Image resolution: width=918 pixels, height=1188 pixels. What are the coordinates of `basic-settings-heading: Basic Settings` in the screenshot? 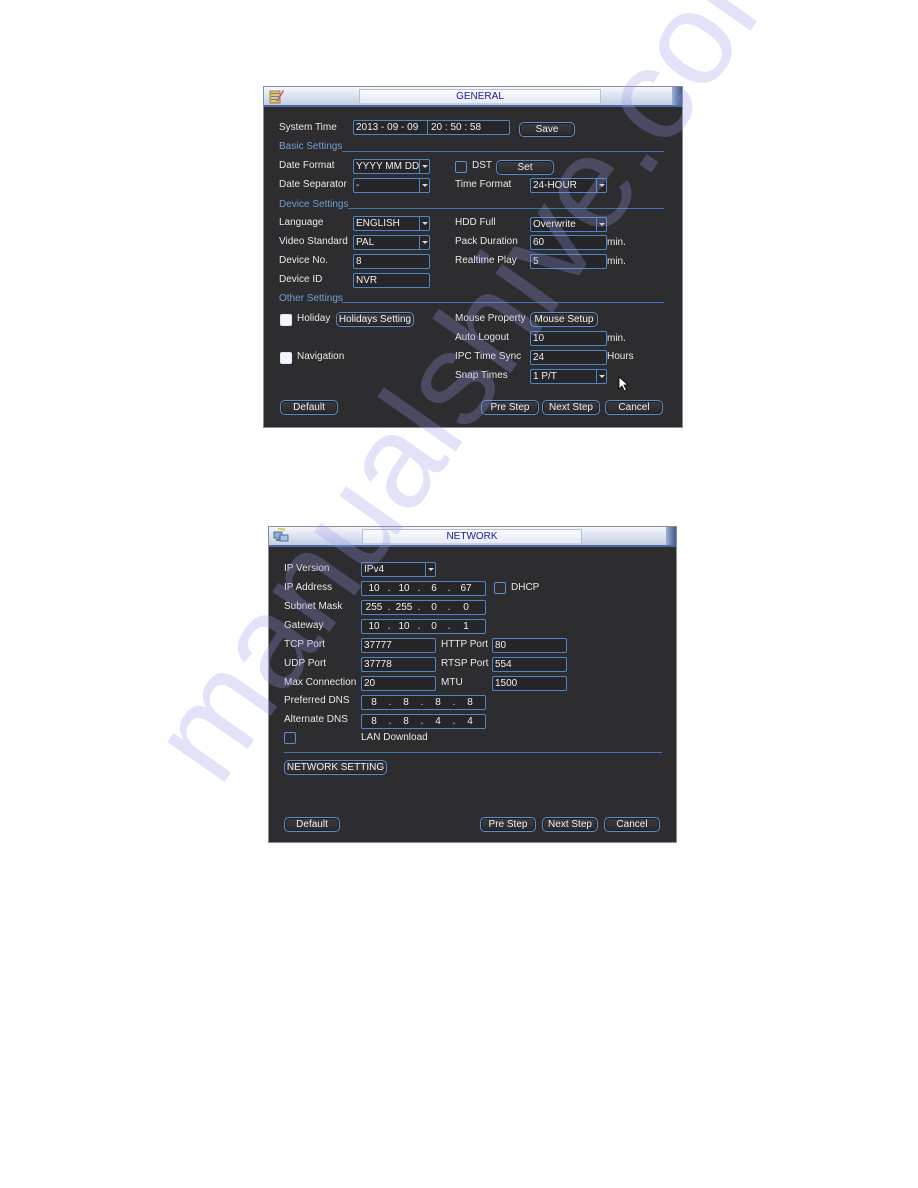 It's located at (311, 146).